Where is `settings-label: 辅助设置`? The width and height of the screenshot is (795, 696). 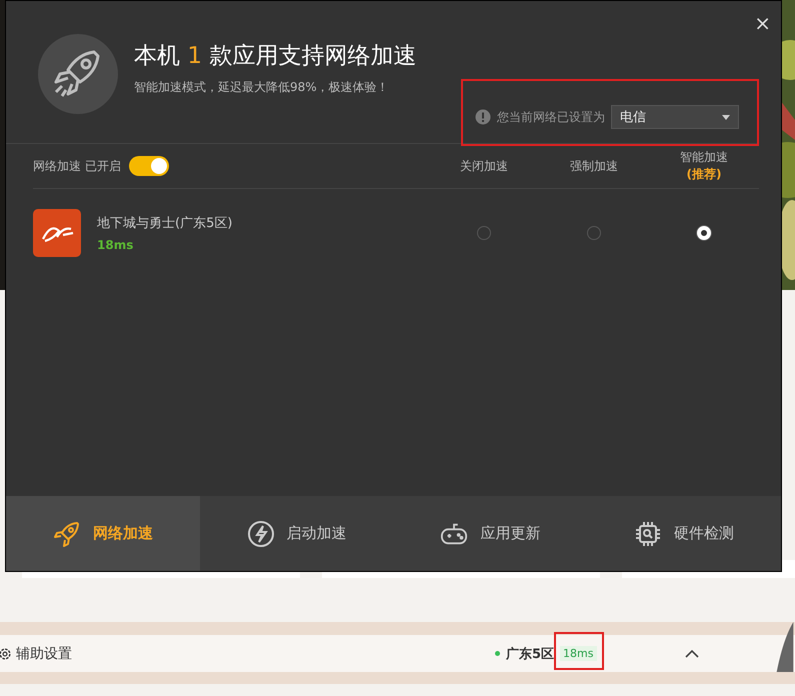 settings-label: 辅助设置 is located at coordinates (44, 653).